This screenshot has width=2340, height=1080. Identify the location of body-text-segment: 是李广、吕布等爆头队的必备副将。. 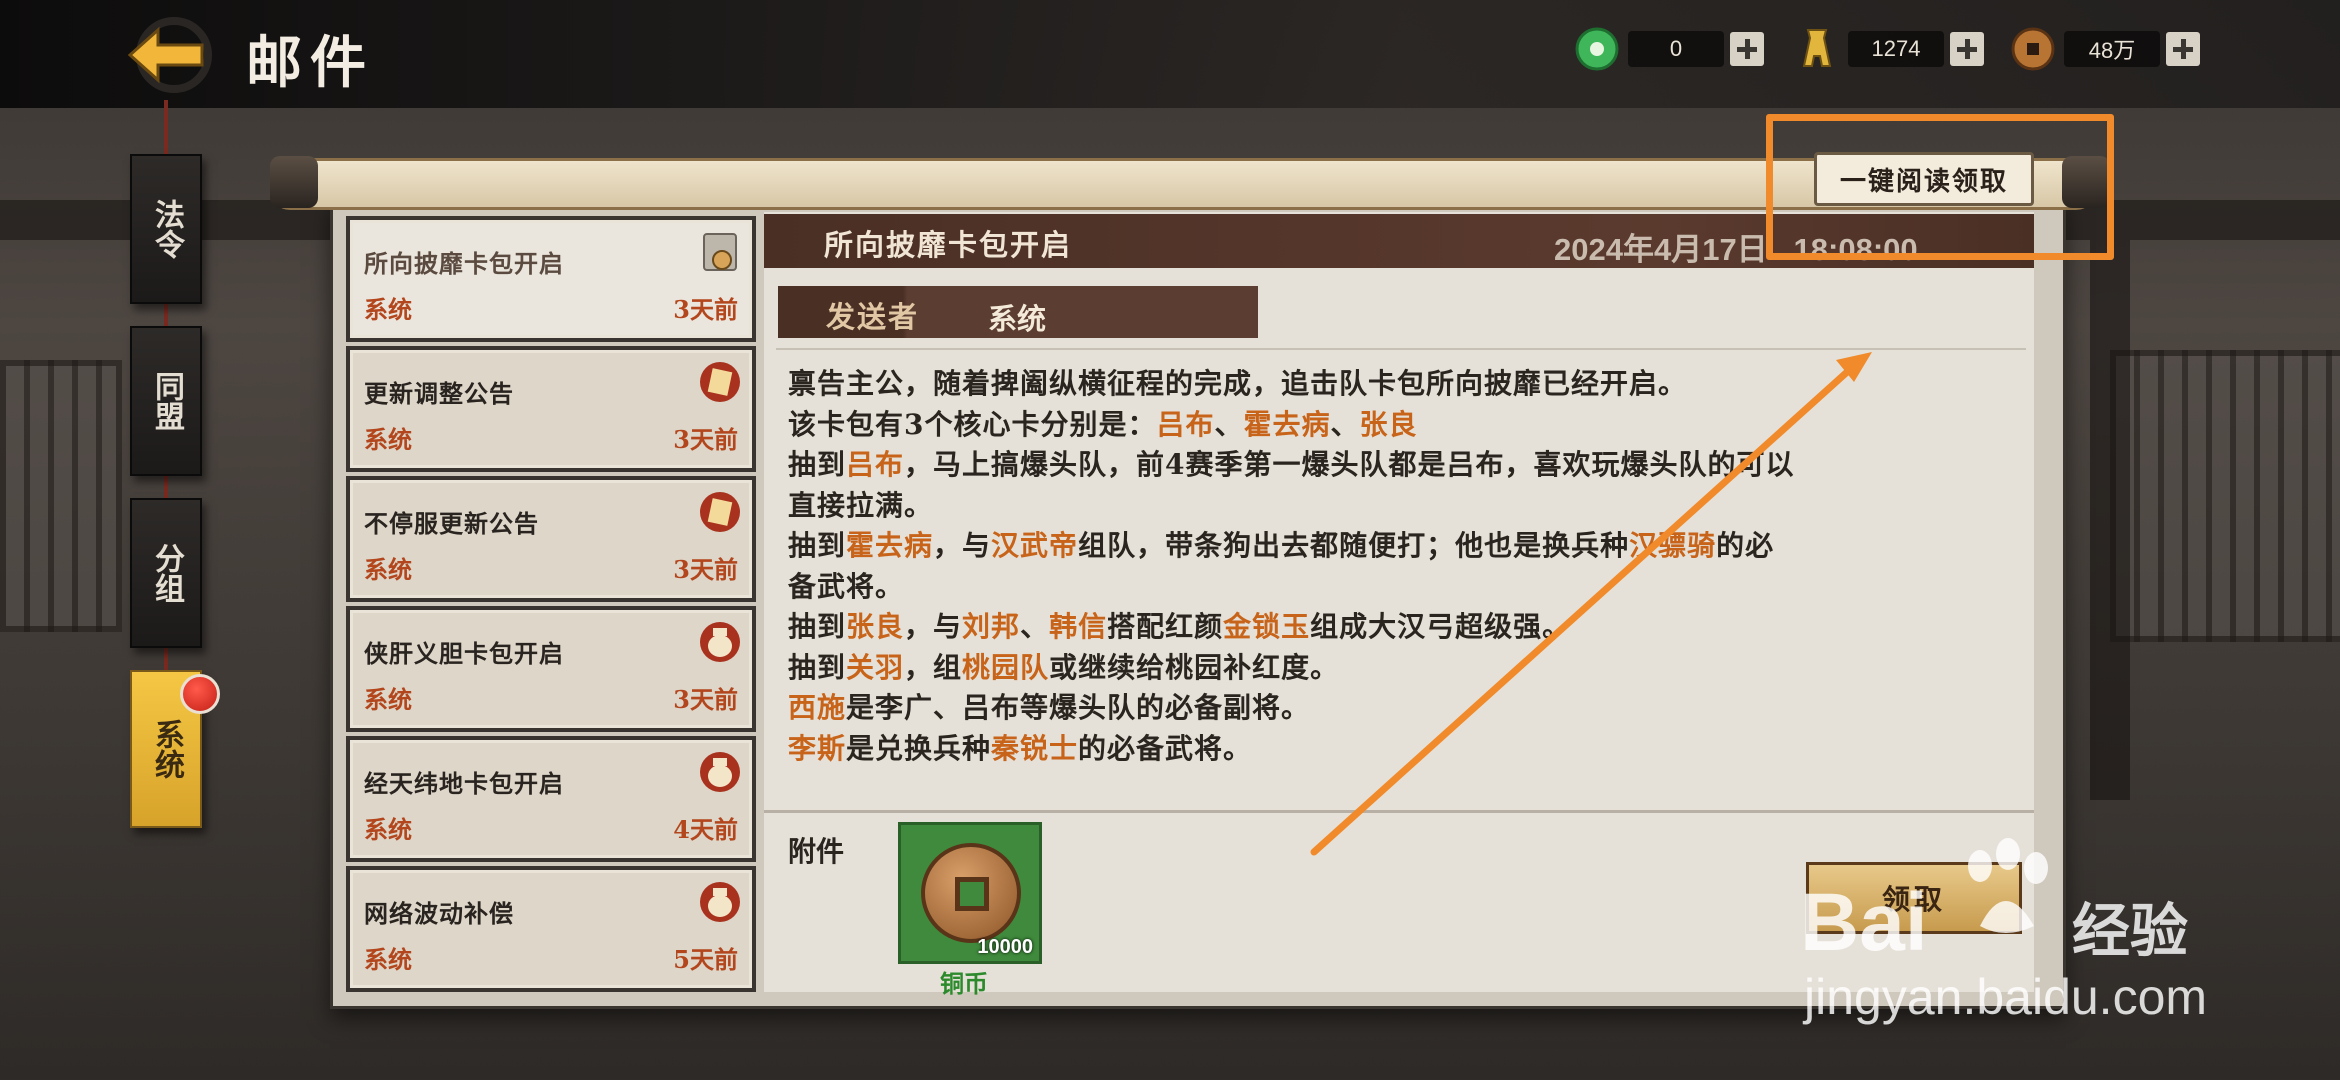
(1078, 707).